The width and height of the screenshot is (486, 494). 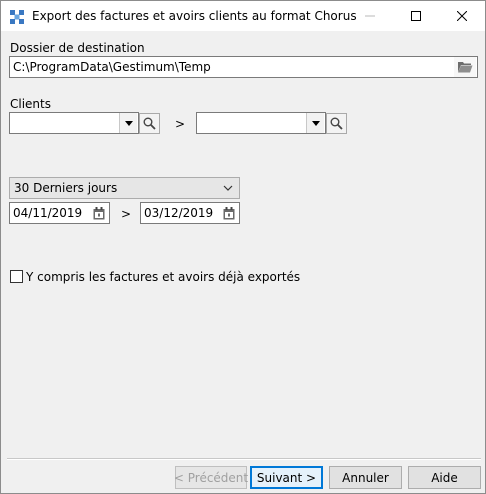 What do you see at coordinates (66, 188) in the screenshot?
I see `period-selected-value: 30 Derniers jours` at bounding box center [66, 188].